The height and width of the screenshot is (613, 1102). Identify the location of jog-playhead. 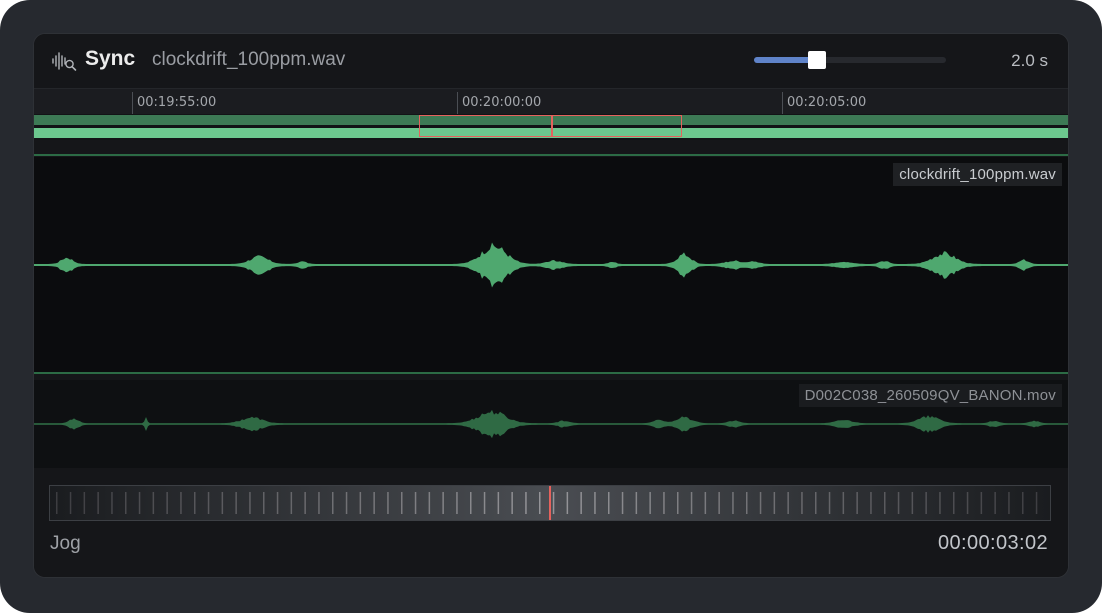
(550, 503).